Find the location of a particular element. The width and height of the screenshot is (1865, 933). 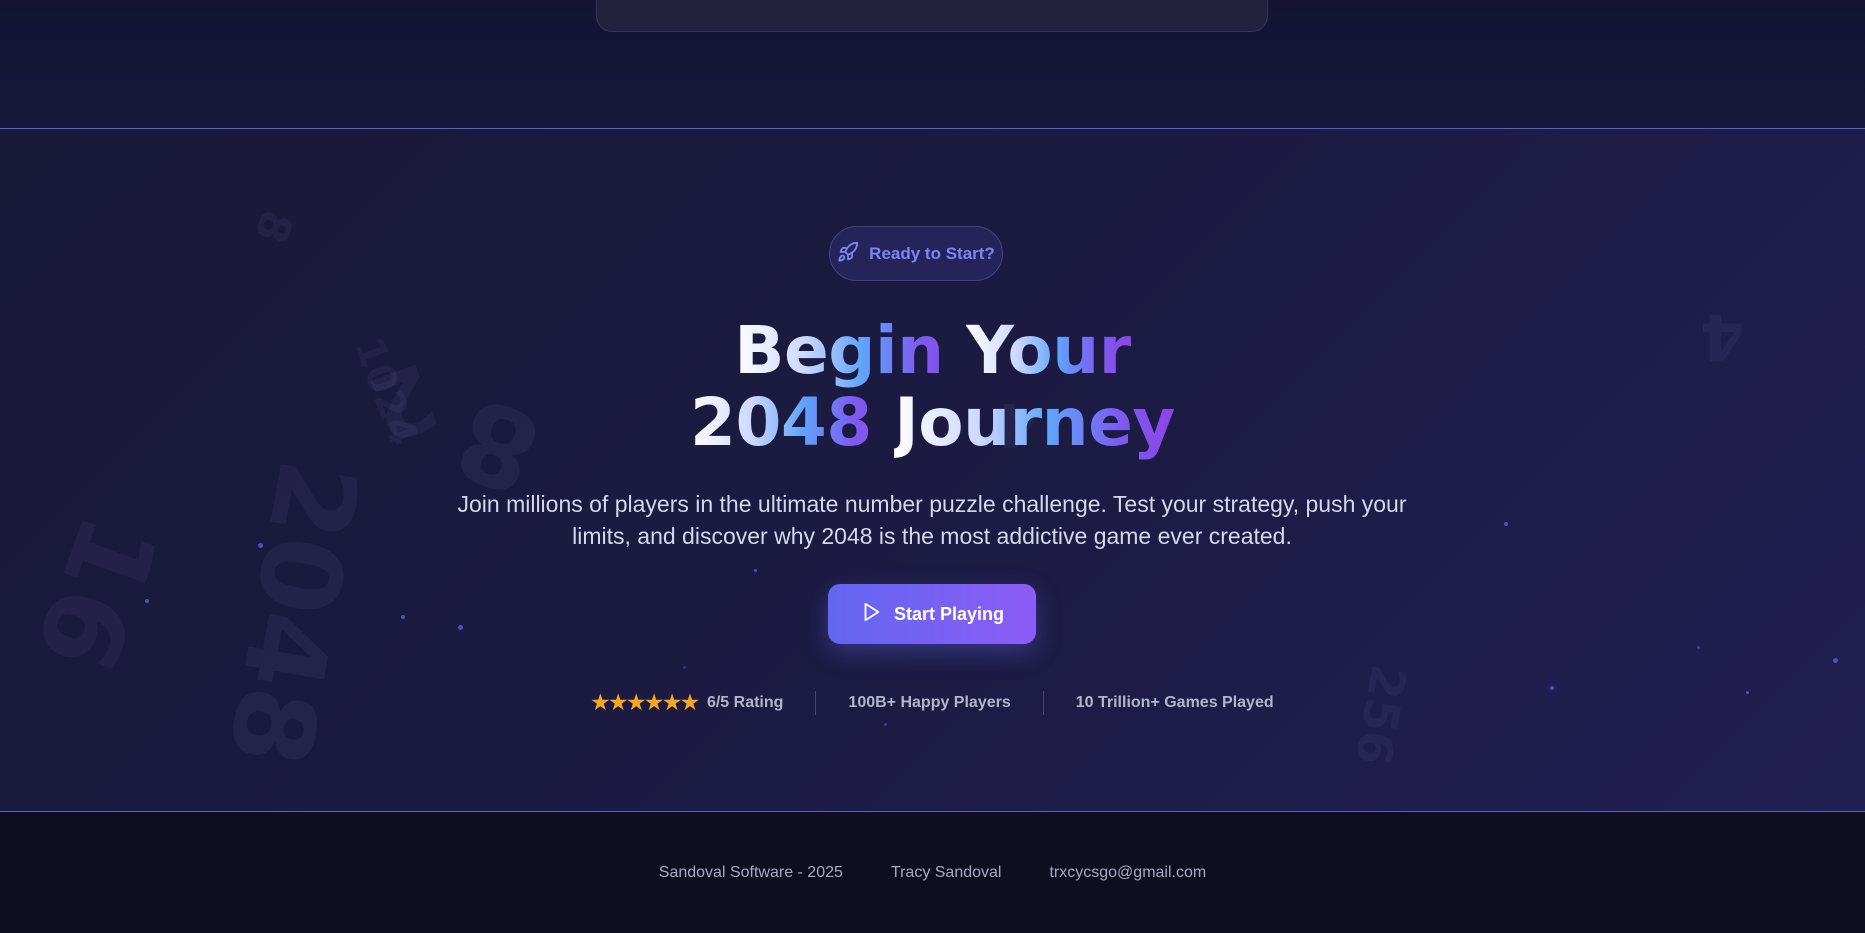

footer-company: Sandoval Software - 2025 is located at coordinates (750, 872).